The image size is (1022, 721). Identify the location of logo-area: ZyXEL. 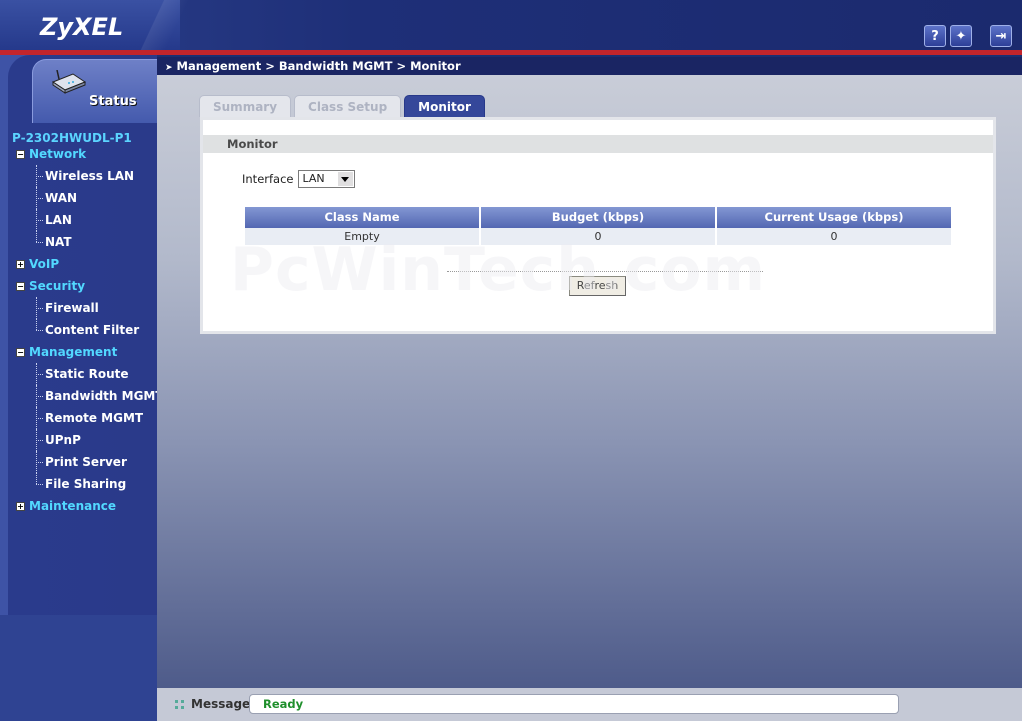
(95, 26).